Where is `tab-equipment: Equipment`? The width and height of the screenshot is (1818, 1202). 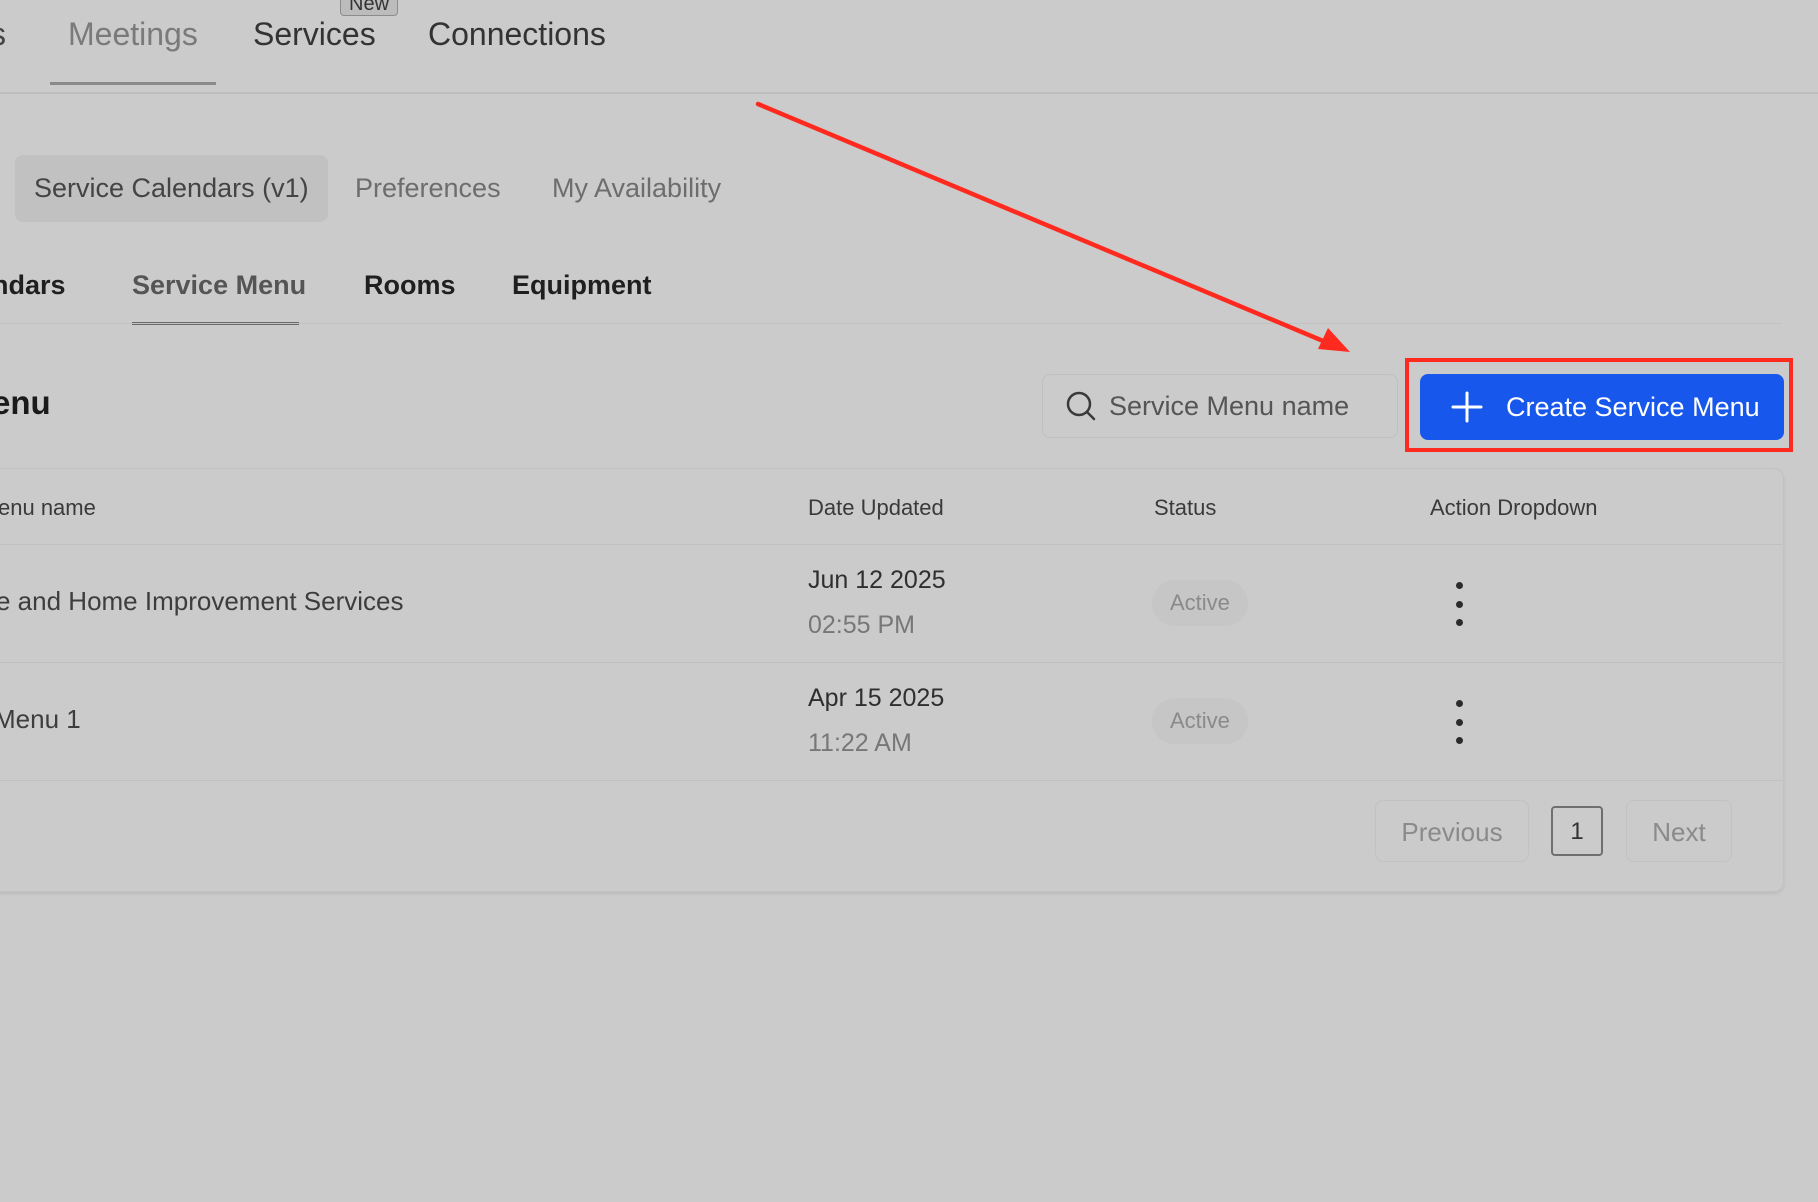 tab-equipment: Equipment is located at coordinates (582, 285).